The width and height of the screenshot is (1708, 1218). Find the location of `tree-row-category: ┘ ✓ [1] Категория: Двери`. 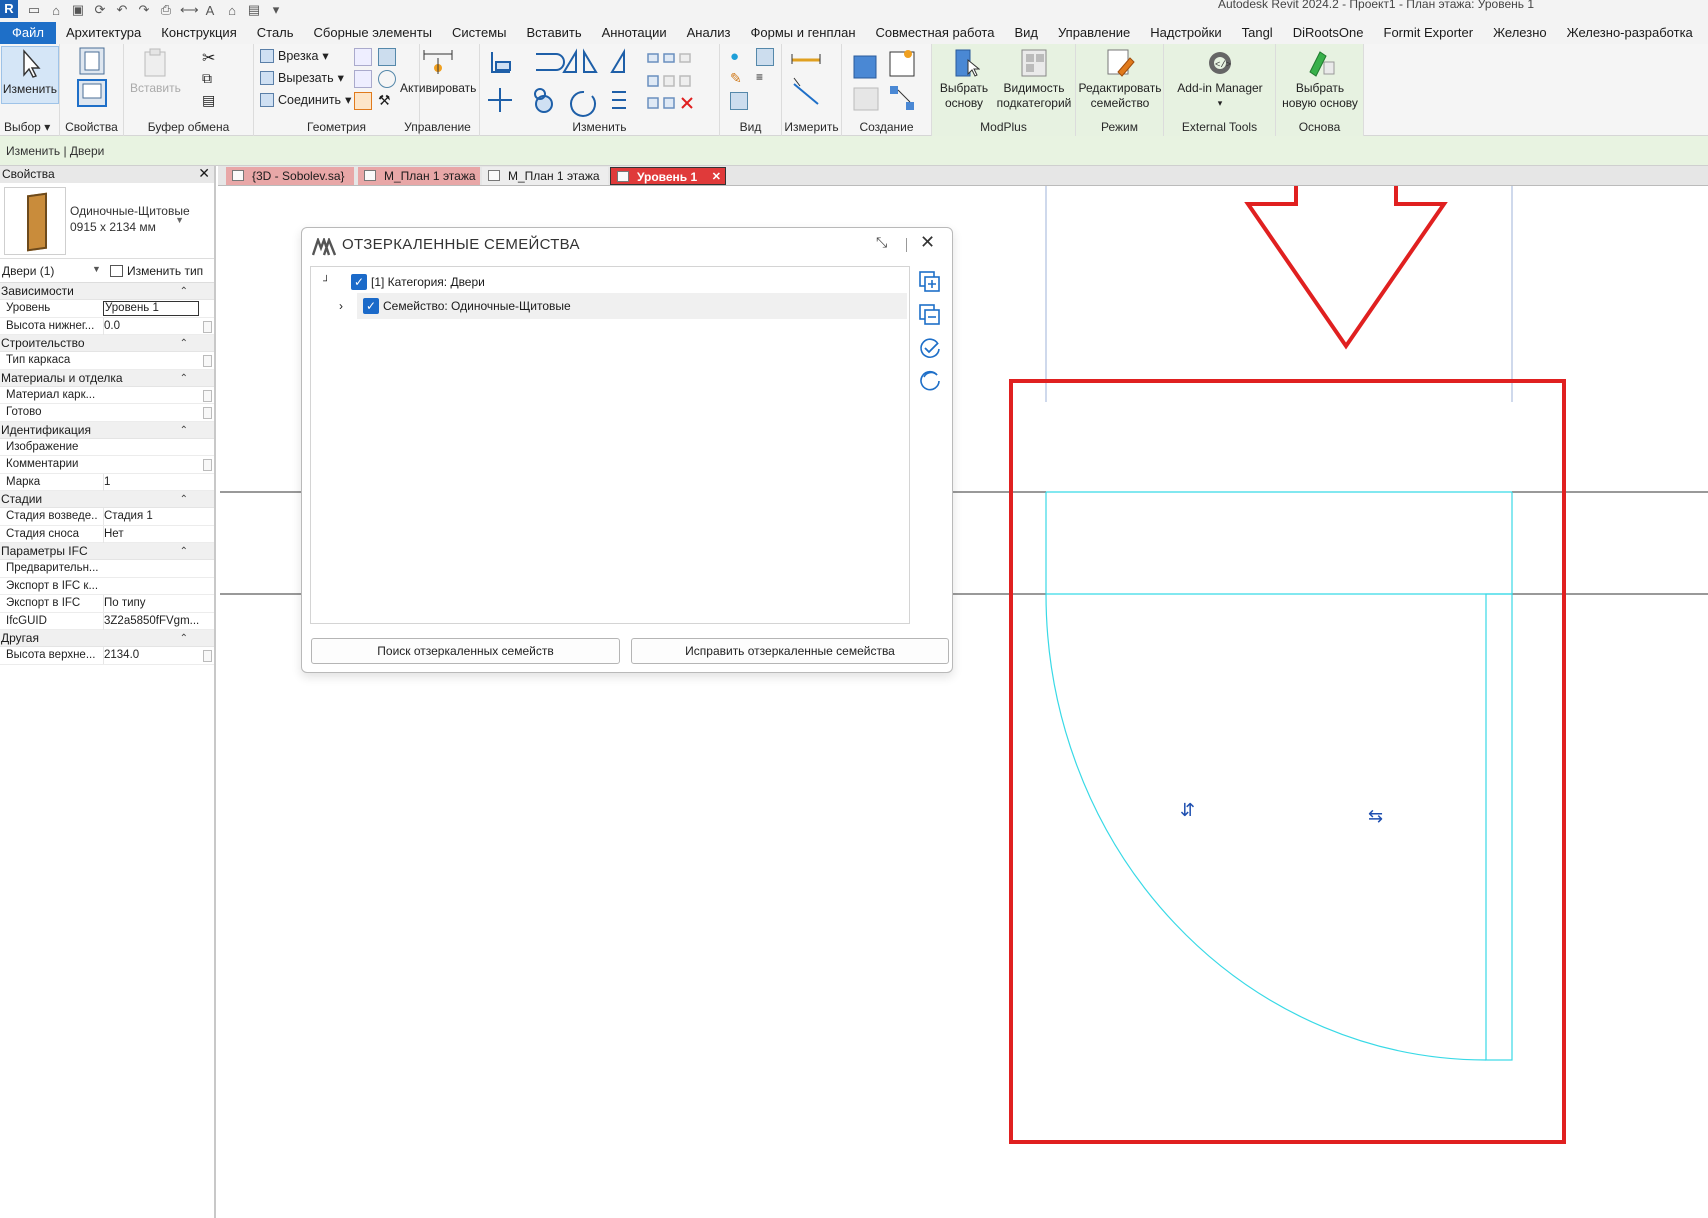

tree-row-category: ┘ ✓ [1] Категория: Двери is located at coordinates (611, 282).